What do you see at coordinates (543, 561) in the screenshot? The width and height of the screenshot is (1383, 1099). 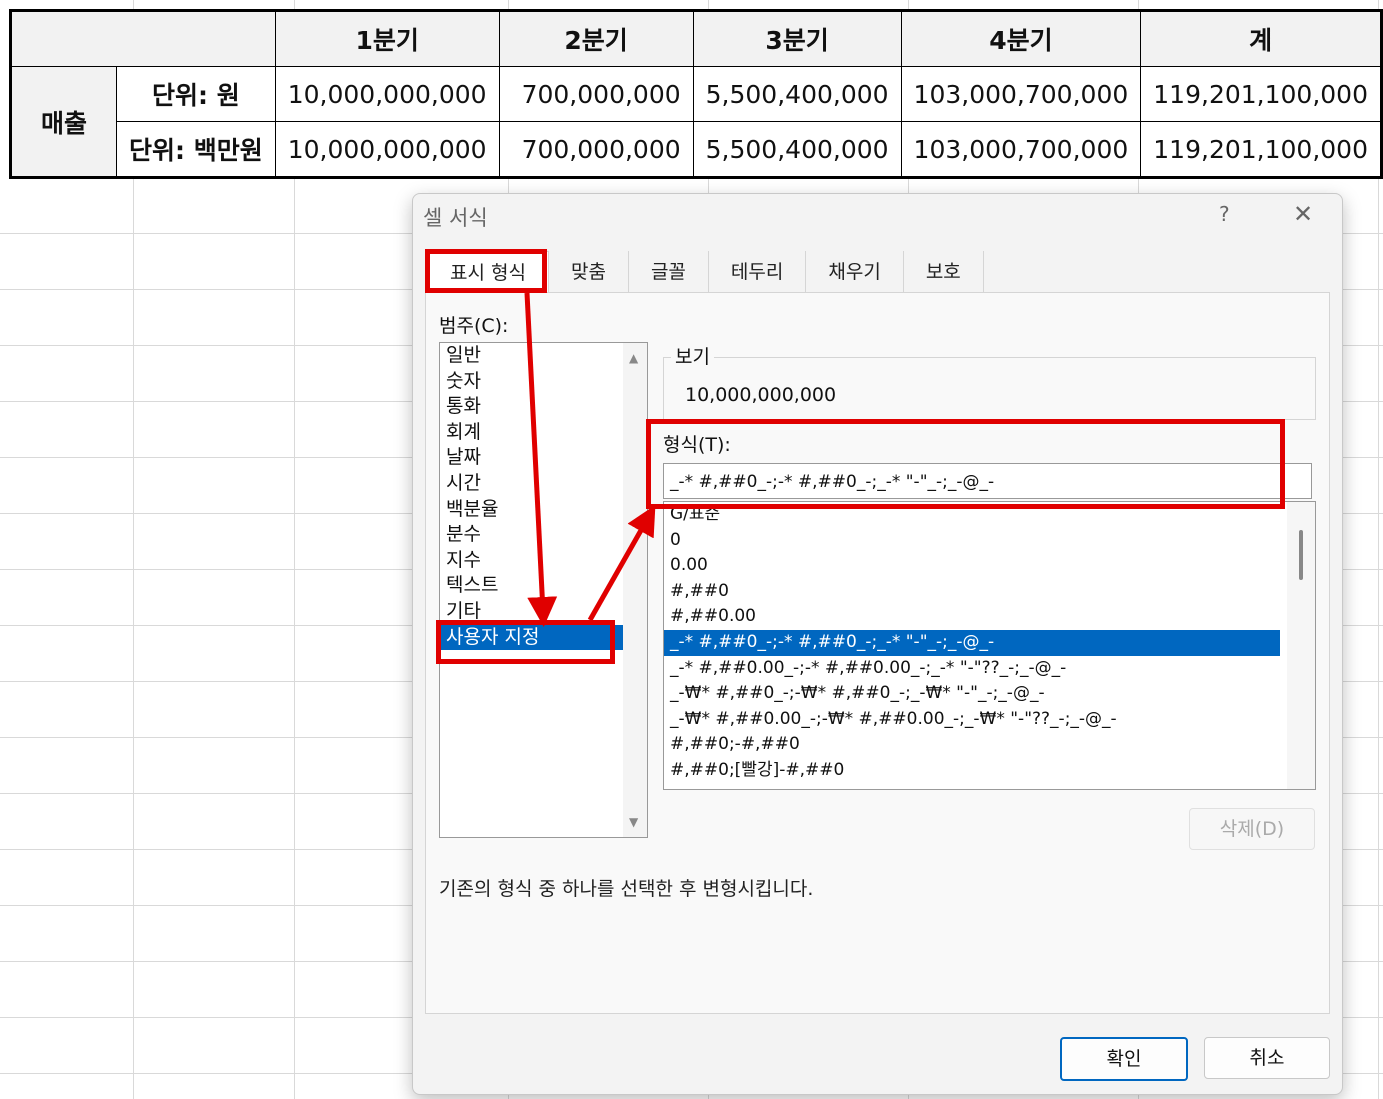 I see `category-item: 지수` at bounding box center [543, 561].